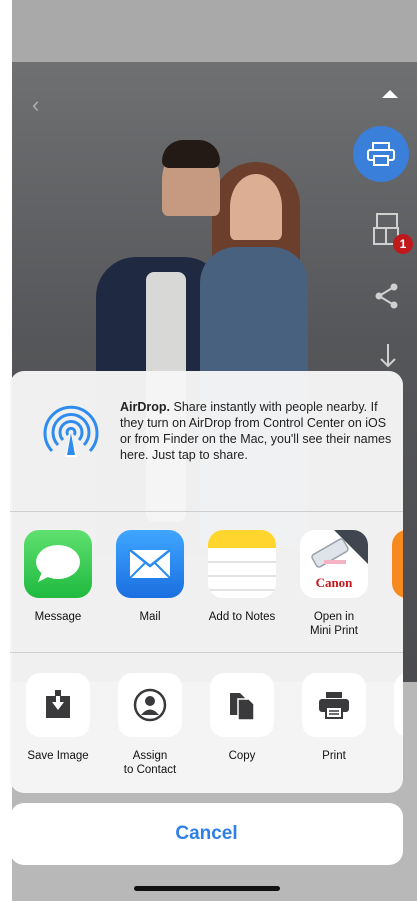 This screenshot has height=901, width=417. Describe the element at coordinates (390, 94) in the screenshot. I see `collapse-arrow-icon` at that location.